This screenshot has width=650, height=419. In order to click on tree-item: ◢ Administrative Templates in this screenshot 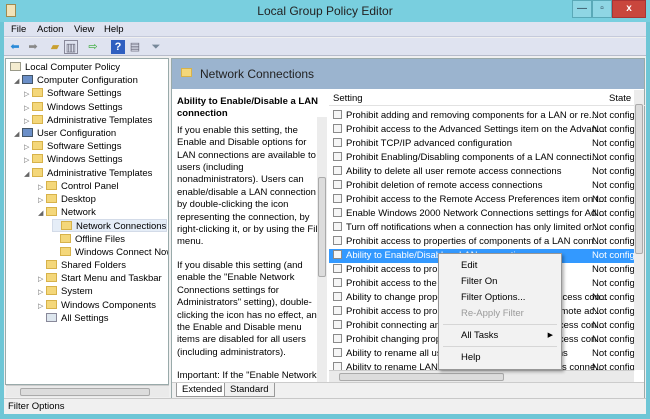, I will do `click(88, 173)`.